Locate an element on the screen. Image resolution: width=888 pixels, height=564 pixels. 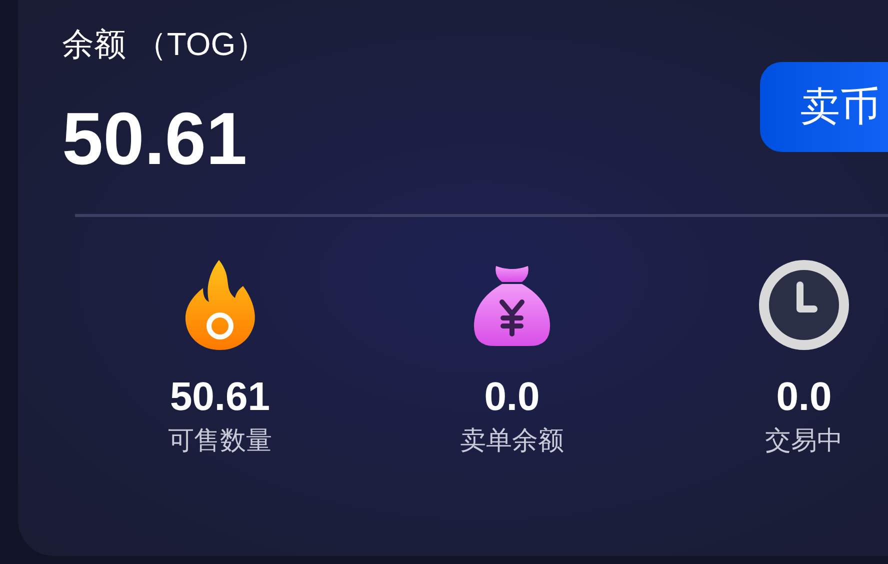
stat-label: 交易中 is located at coordinates (804, 440).